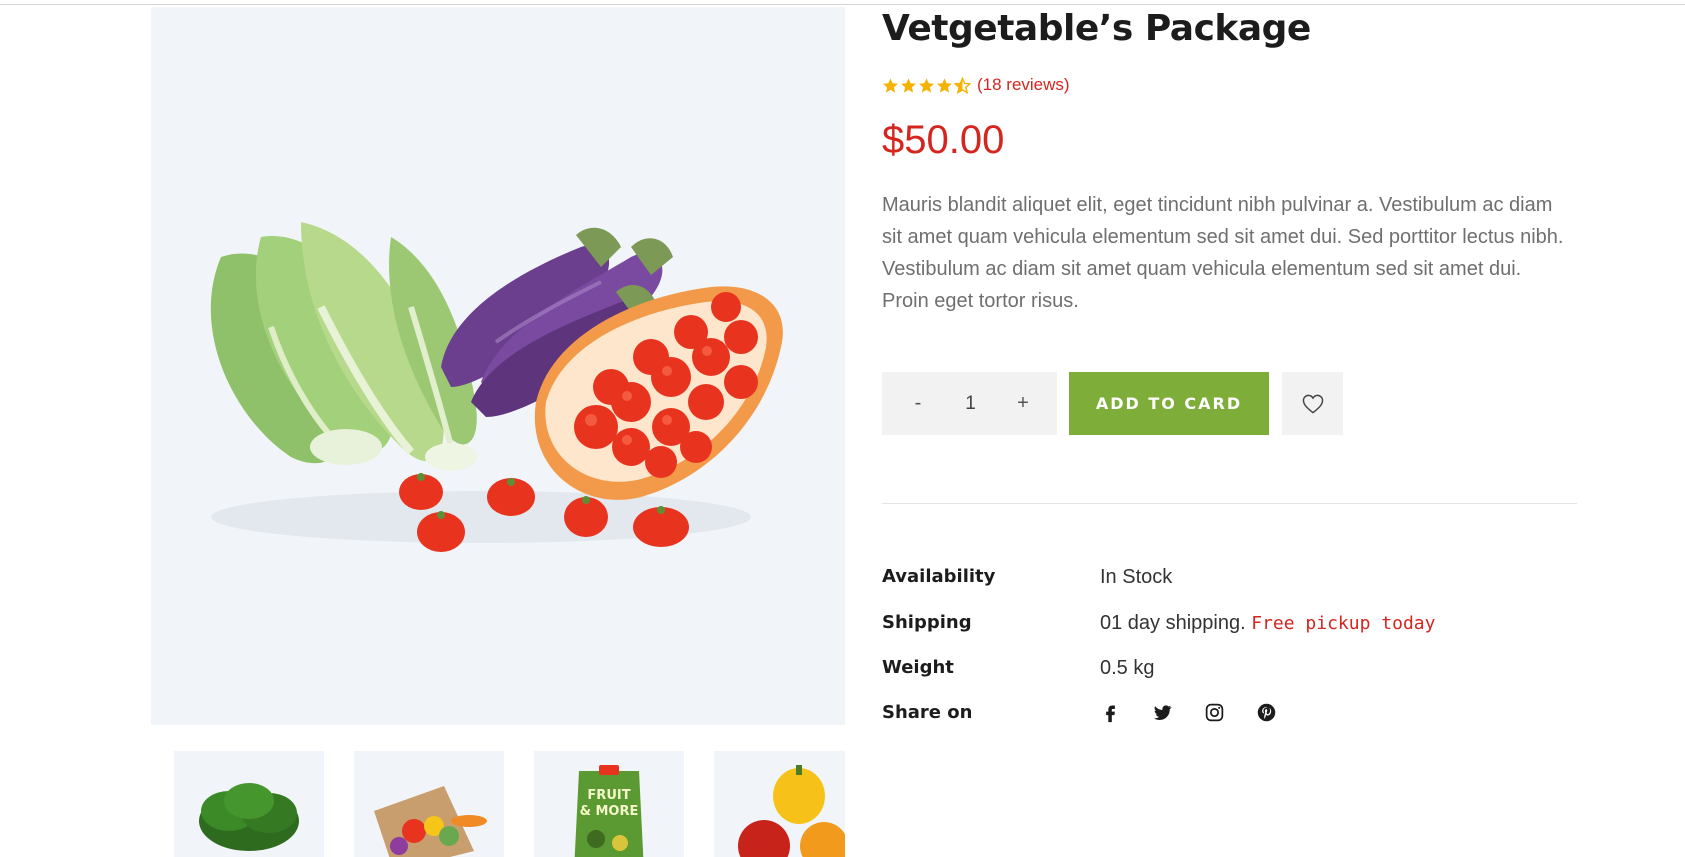 The image size is (1685, 857). I want to click on product-title: Vetgetable’s Package, so click(1096, 28).